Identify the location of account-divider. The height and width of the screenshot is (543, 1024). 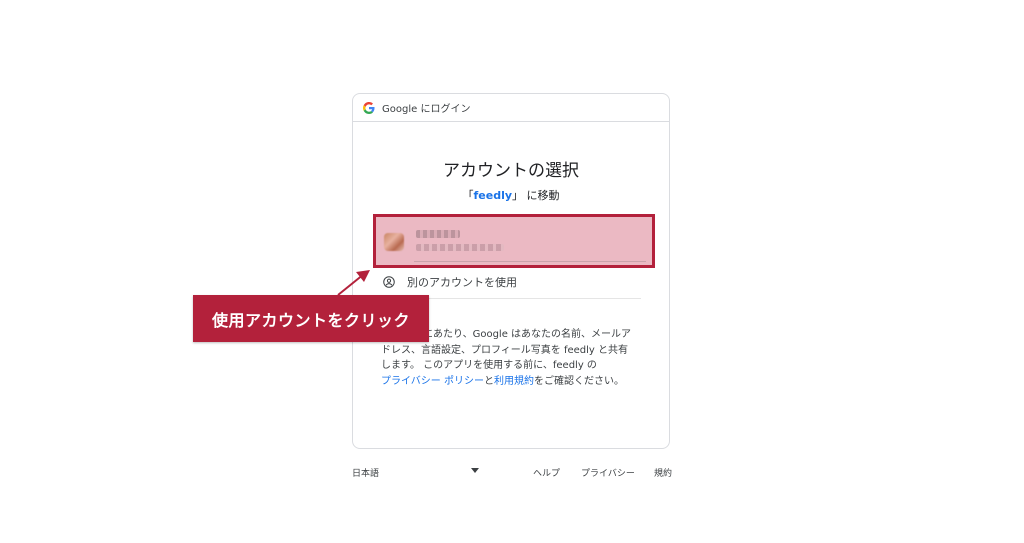
(530, 261).